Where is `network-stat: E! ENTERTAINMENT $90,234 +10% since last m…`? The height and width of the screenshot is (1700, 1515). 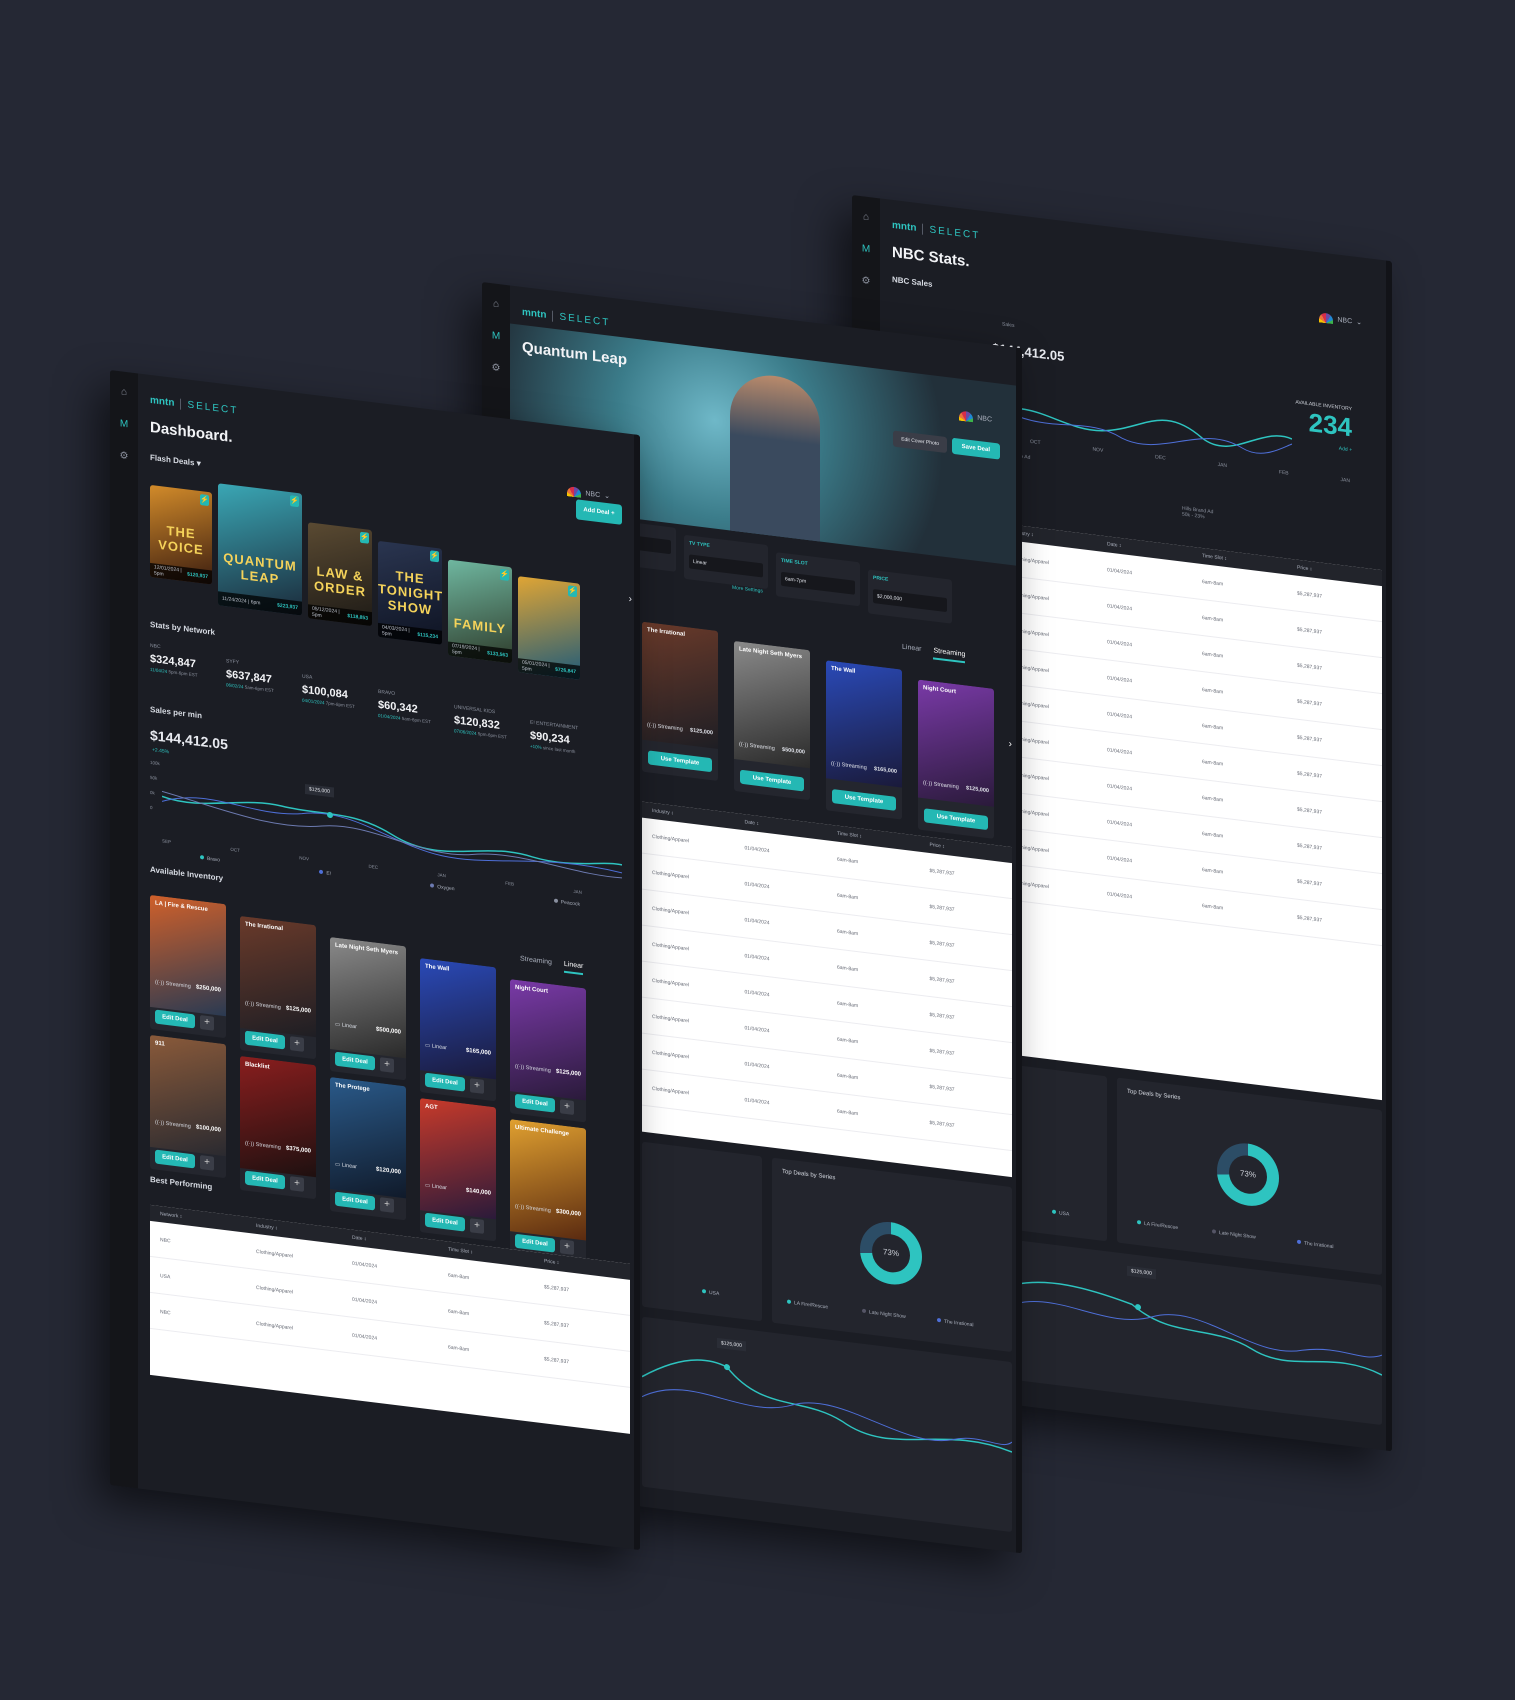 network-stat: E! ENTERTAINMENT $90,234 +10% since last m… is located at coordinates (554, 737).